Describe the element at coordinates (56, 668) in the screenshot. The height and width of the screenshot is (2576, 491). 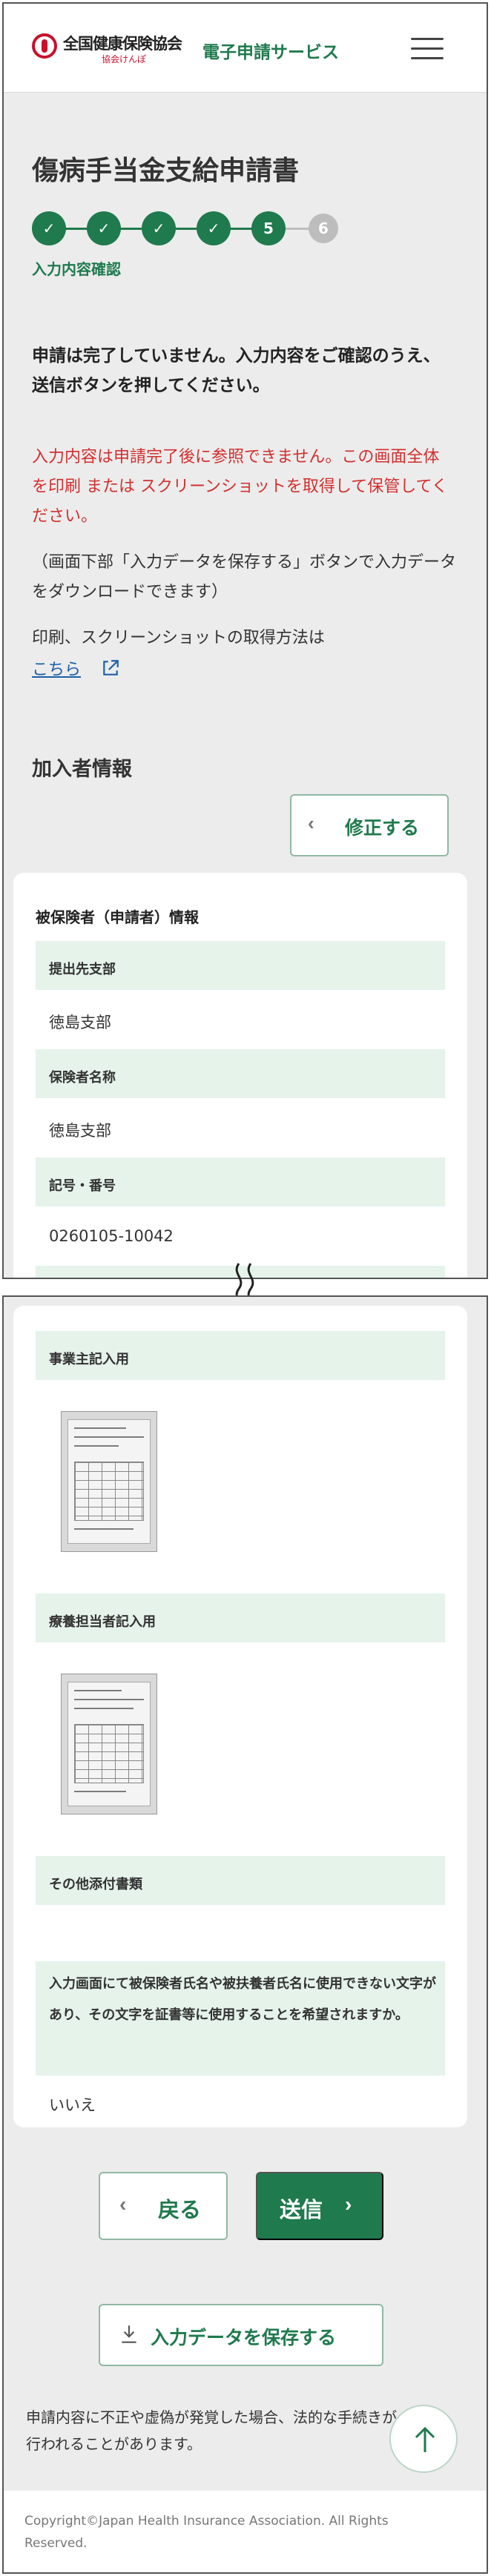
I see `howto-link: こちら` at that location.